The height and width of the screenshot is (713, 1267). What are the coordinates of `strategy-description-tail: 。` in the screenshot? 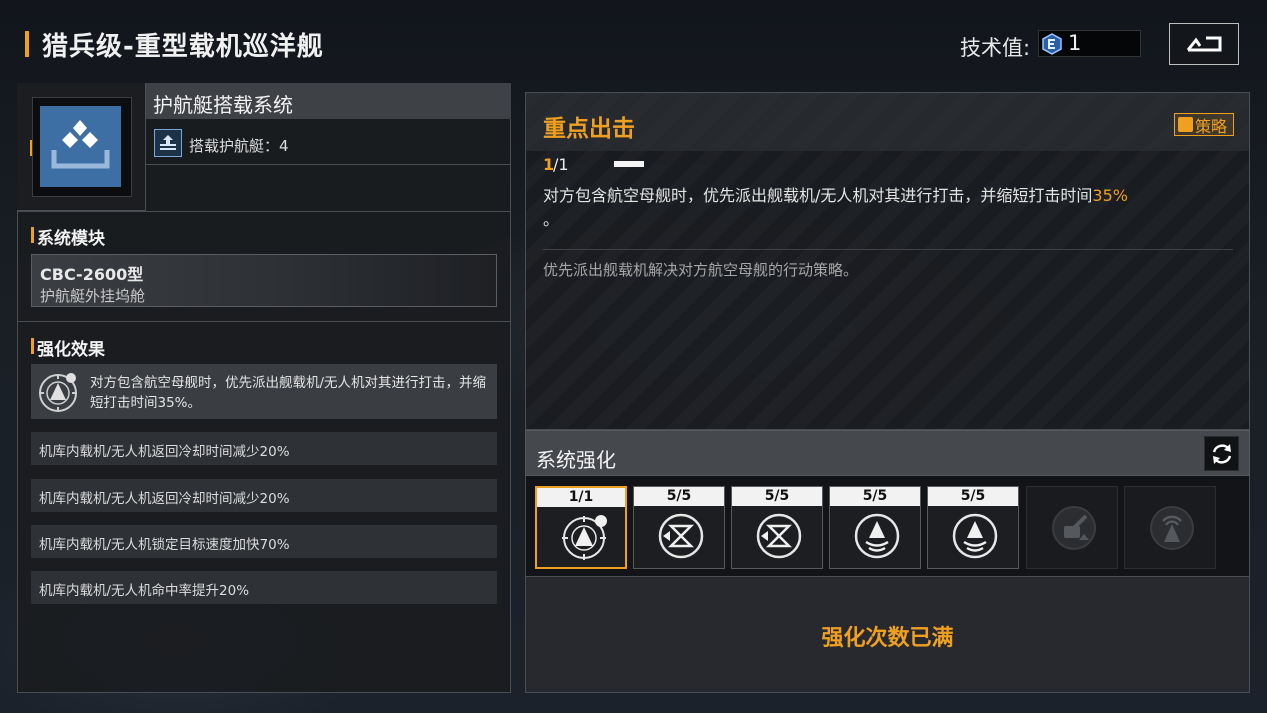 It's located at (551, 219).